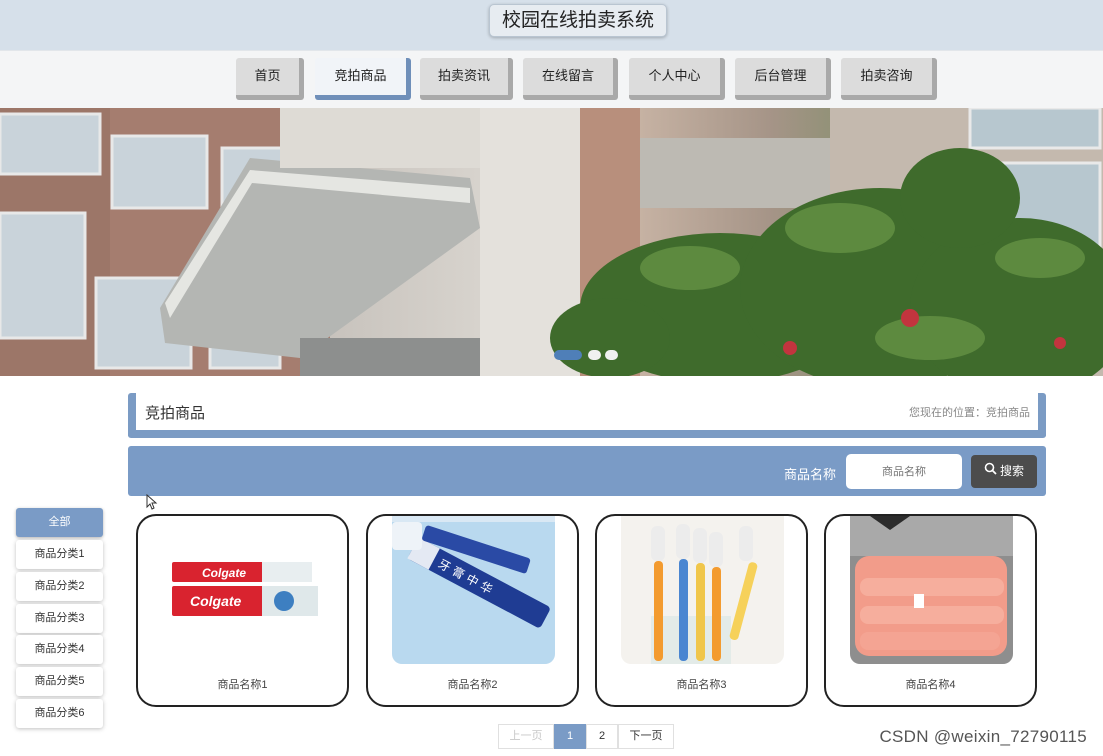  What do you see at coordinates (243, 590) in the screenshot?
I see `product-image-toothpaste: Colgate Colgate` at bounding box center [243, 590].